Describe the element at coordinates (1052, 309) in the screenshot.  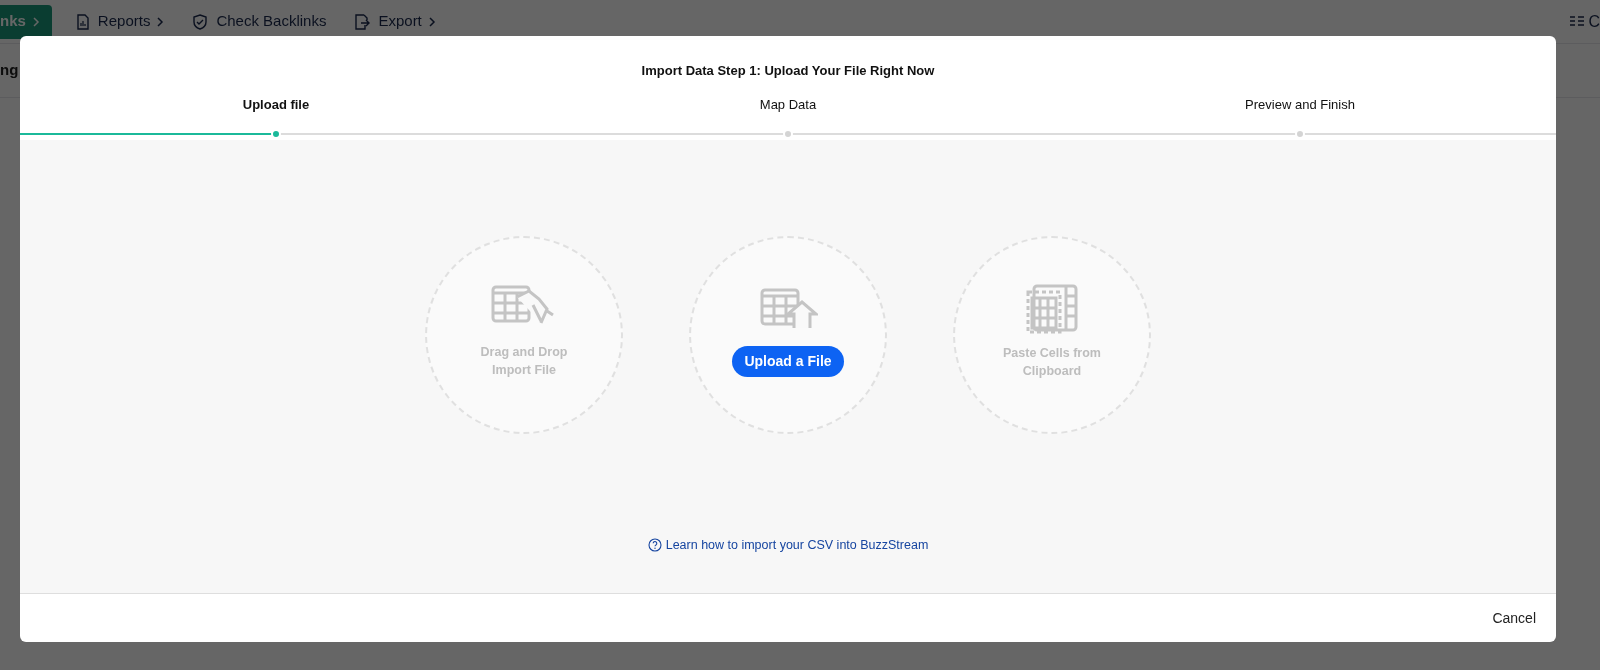
I see `table-paste-icon` at that location.